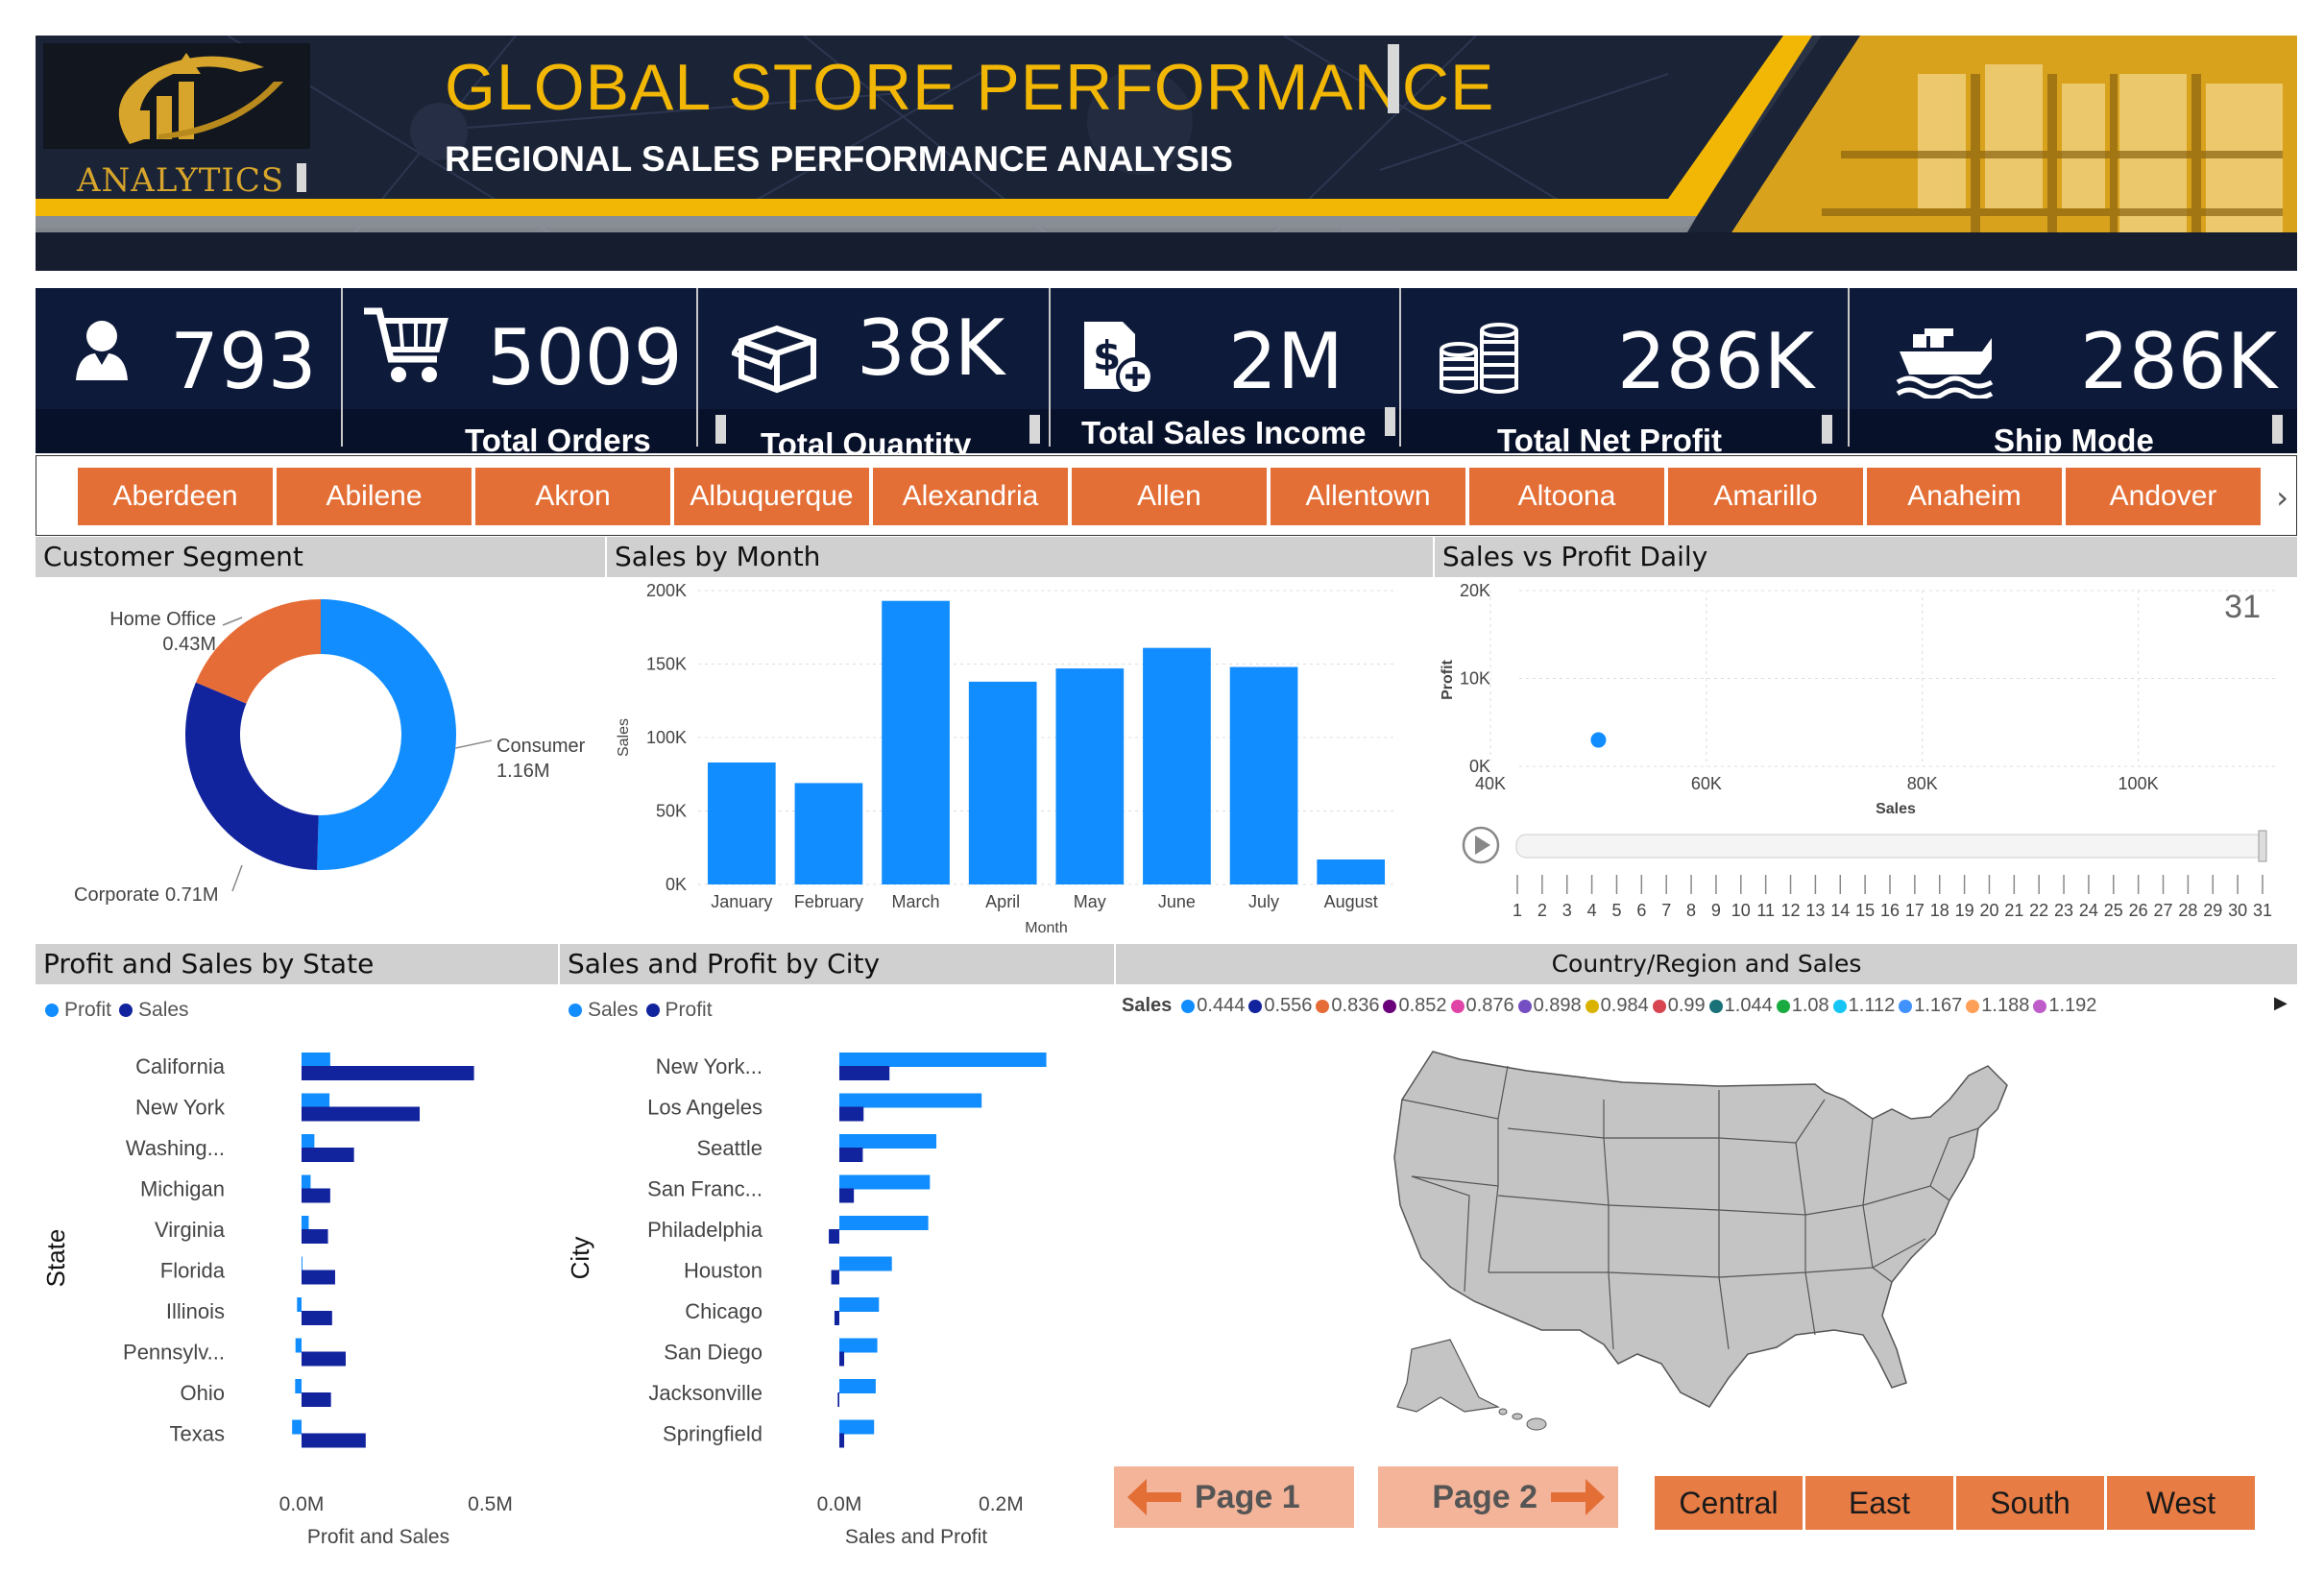 The image size is (2324, 1573). What do you see at coordinates (1741, 911) in the screenshot?
I see `play-axis-label: 10` at bounding box center [1741, 911].